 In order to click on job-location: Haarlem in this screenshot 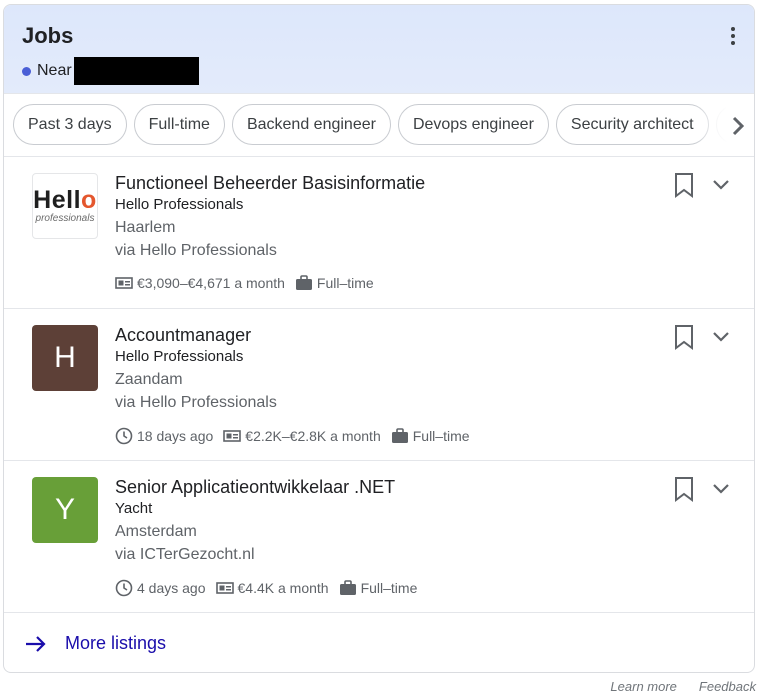, I will do `click(145, 227)`.